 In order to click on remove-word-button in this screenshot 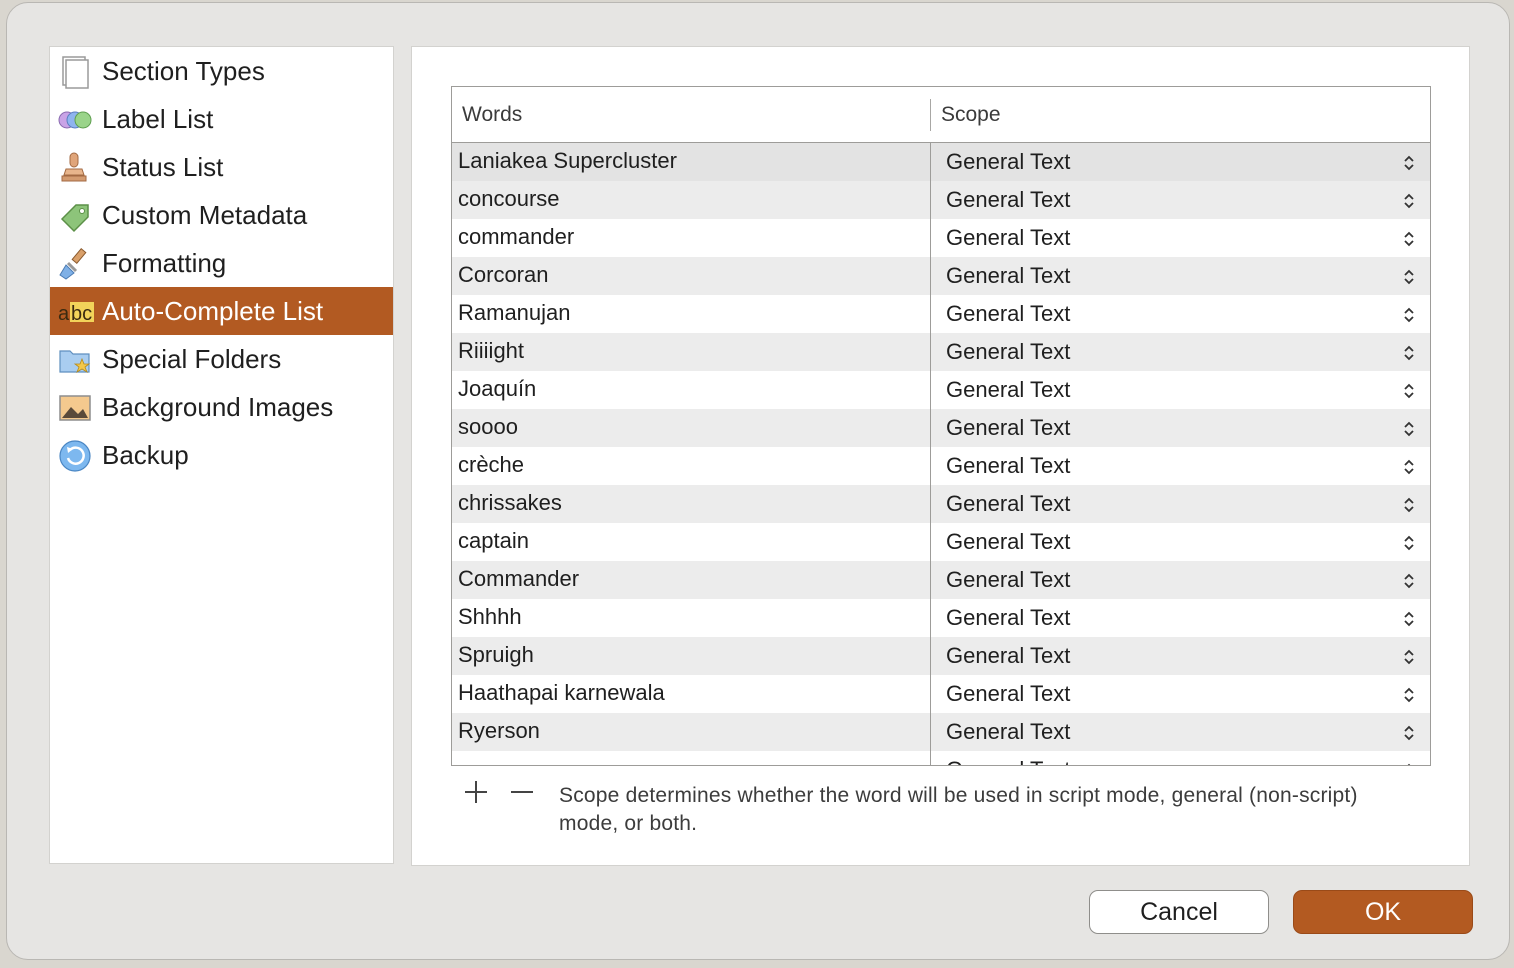, I will do `click(522, 792)`.